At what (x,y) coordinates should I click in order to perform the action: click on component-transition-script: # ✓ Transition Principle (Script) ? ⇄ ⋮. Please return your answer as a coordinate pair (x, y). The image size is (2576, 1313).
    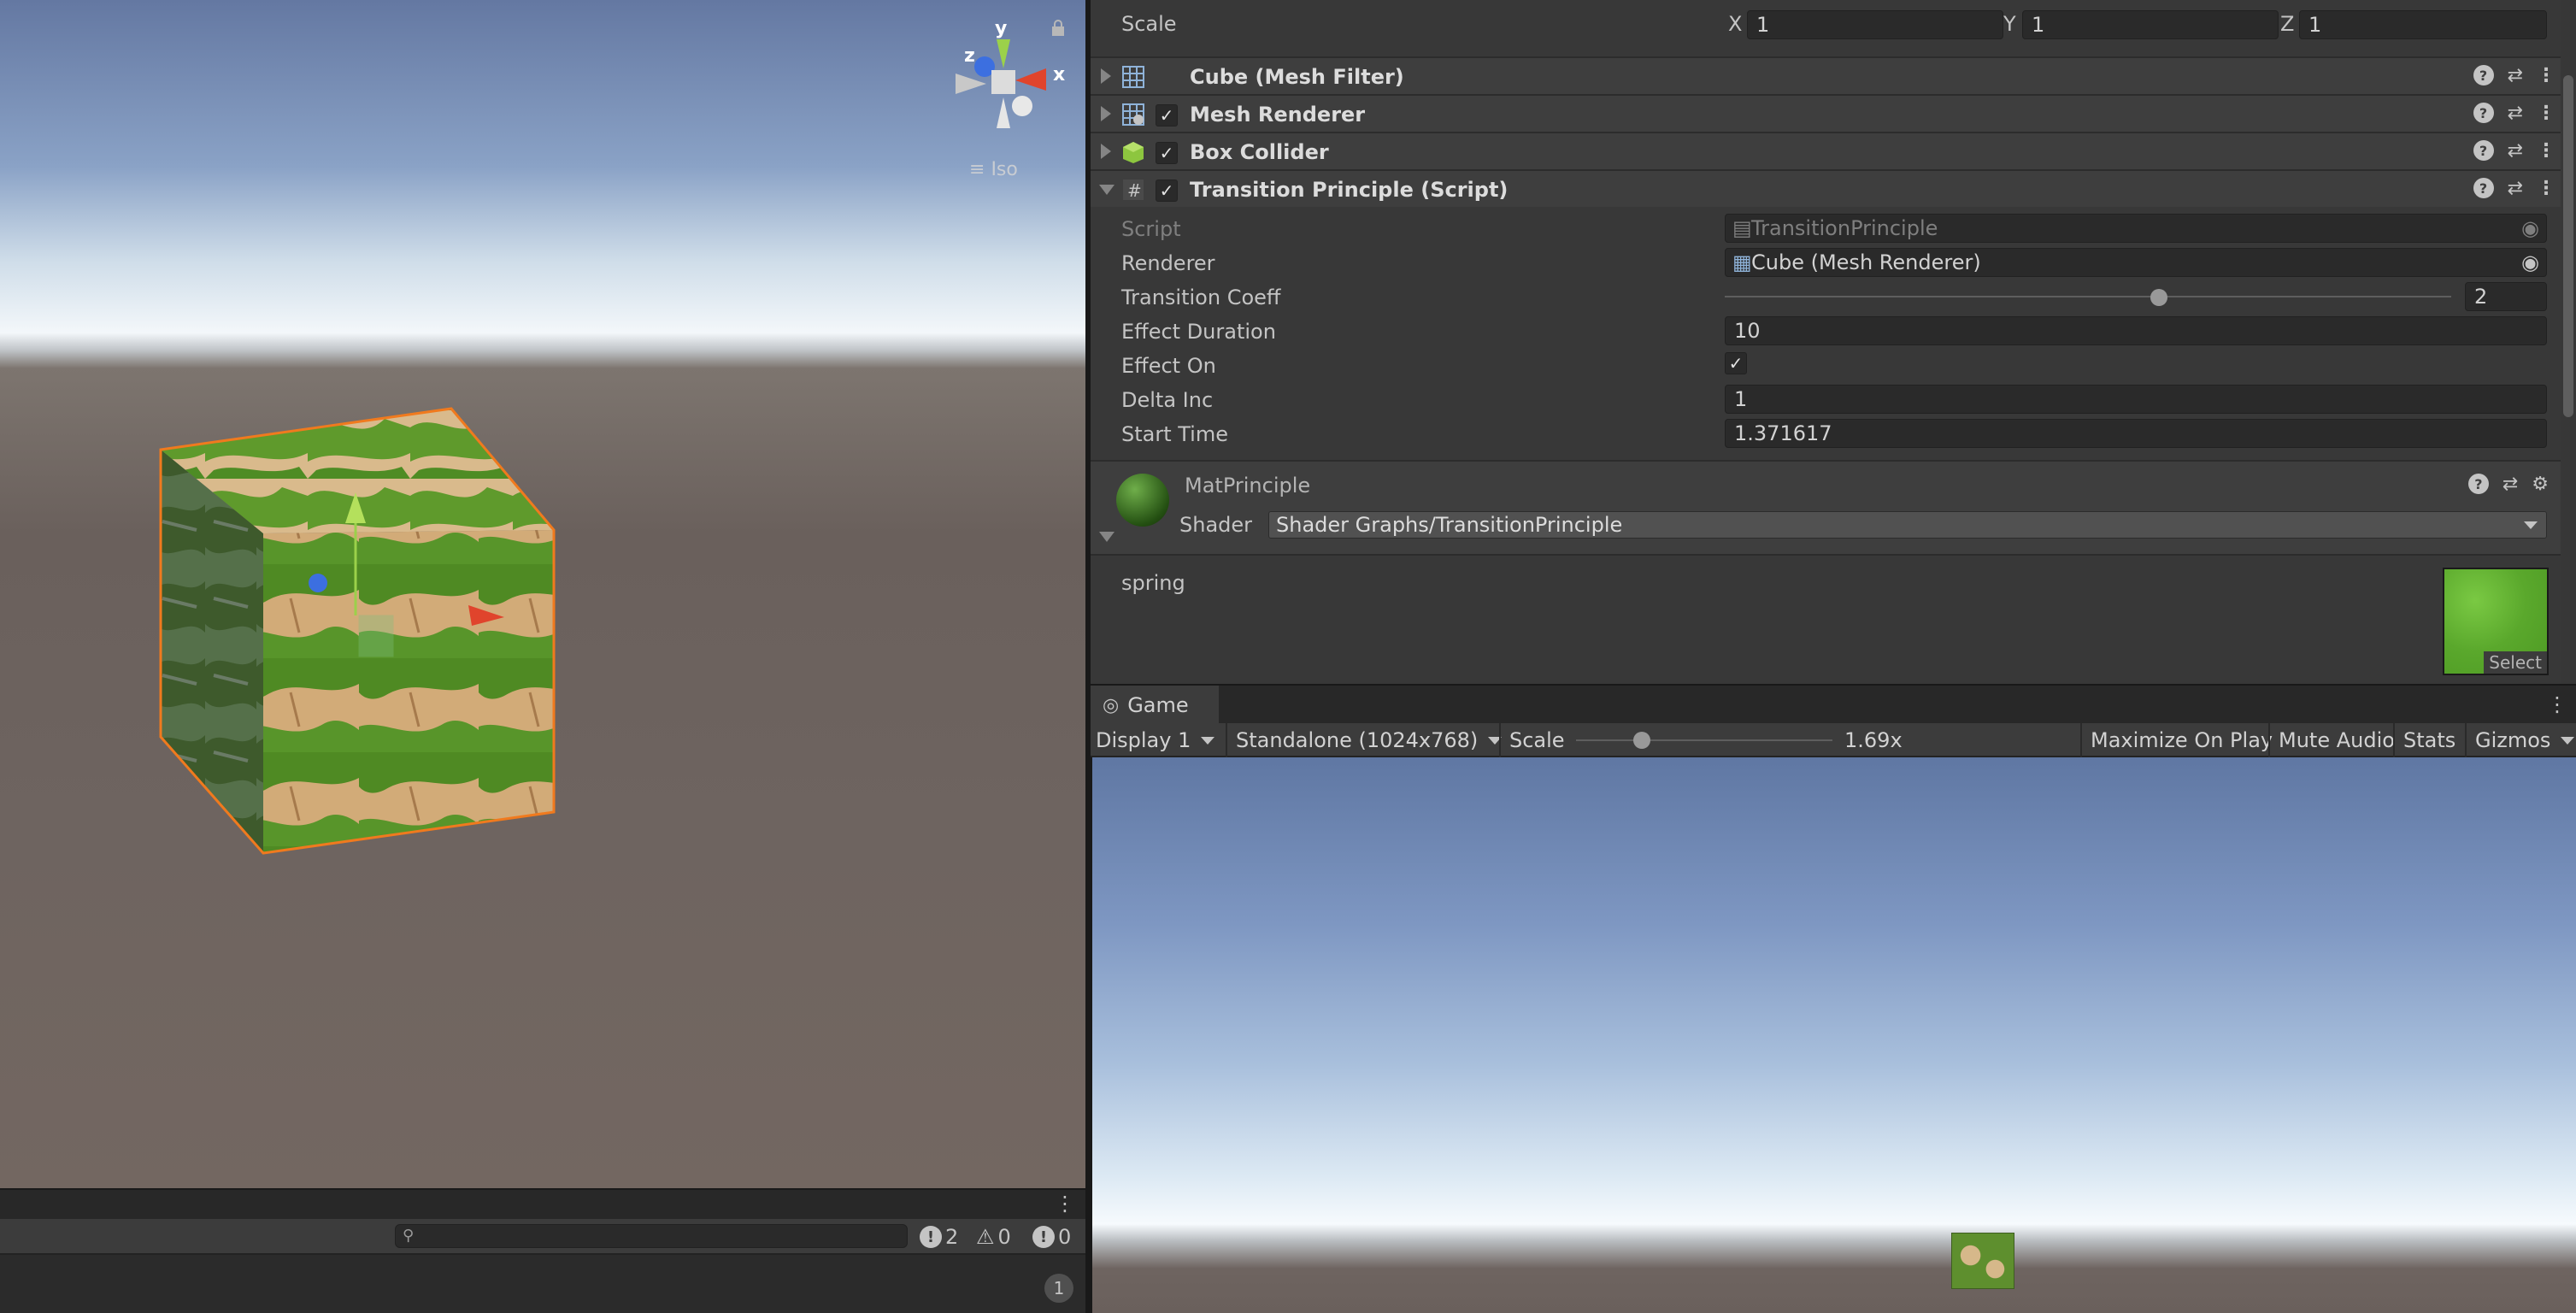
    Looking at the image, I should click on (1826, 188).